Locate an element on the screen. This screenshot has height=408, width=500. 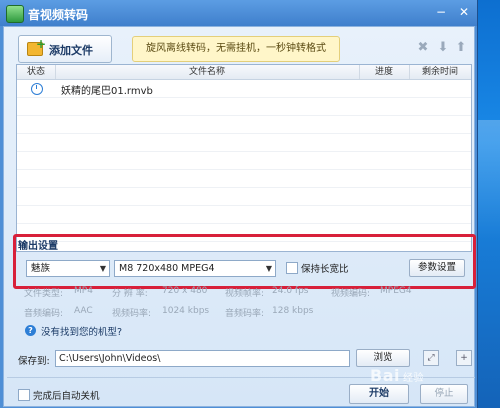
info-value: 1024 kbps is located at coordinates (186, 311).